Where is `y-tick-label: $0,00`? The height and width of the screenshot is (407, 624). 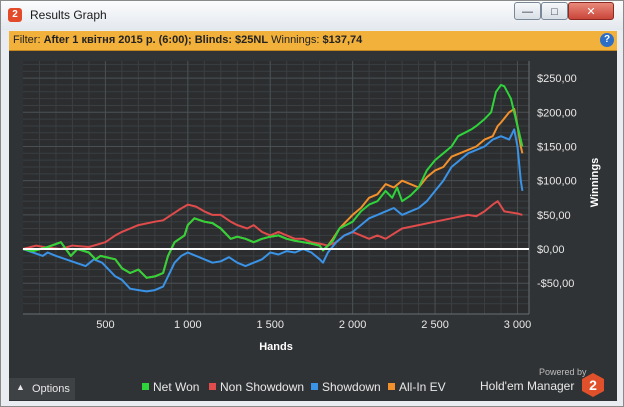
y-tick-label: $0,00 is located at coordinates (551, 250).